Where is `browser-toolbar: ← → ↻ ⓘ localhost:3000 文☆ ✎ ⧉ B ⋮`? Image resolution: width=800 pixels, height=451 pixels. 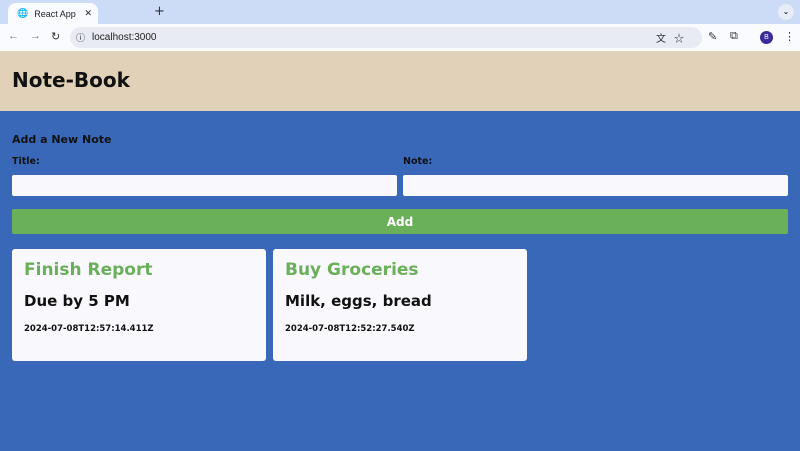
browser-toolbar: ← → ↻ ⓘ localhost:3000 文☆ ✎ ⧉ B ⋮ is located at coordinates (400, 37).